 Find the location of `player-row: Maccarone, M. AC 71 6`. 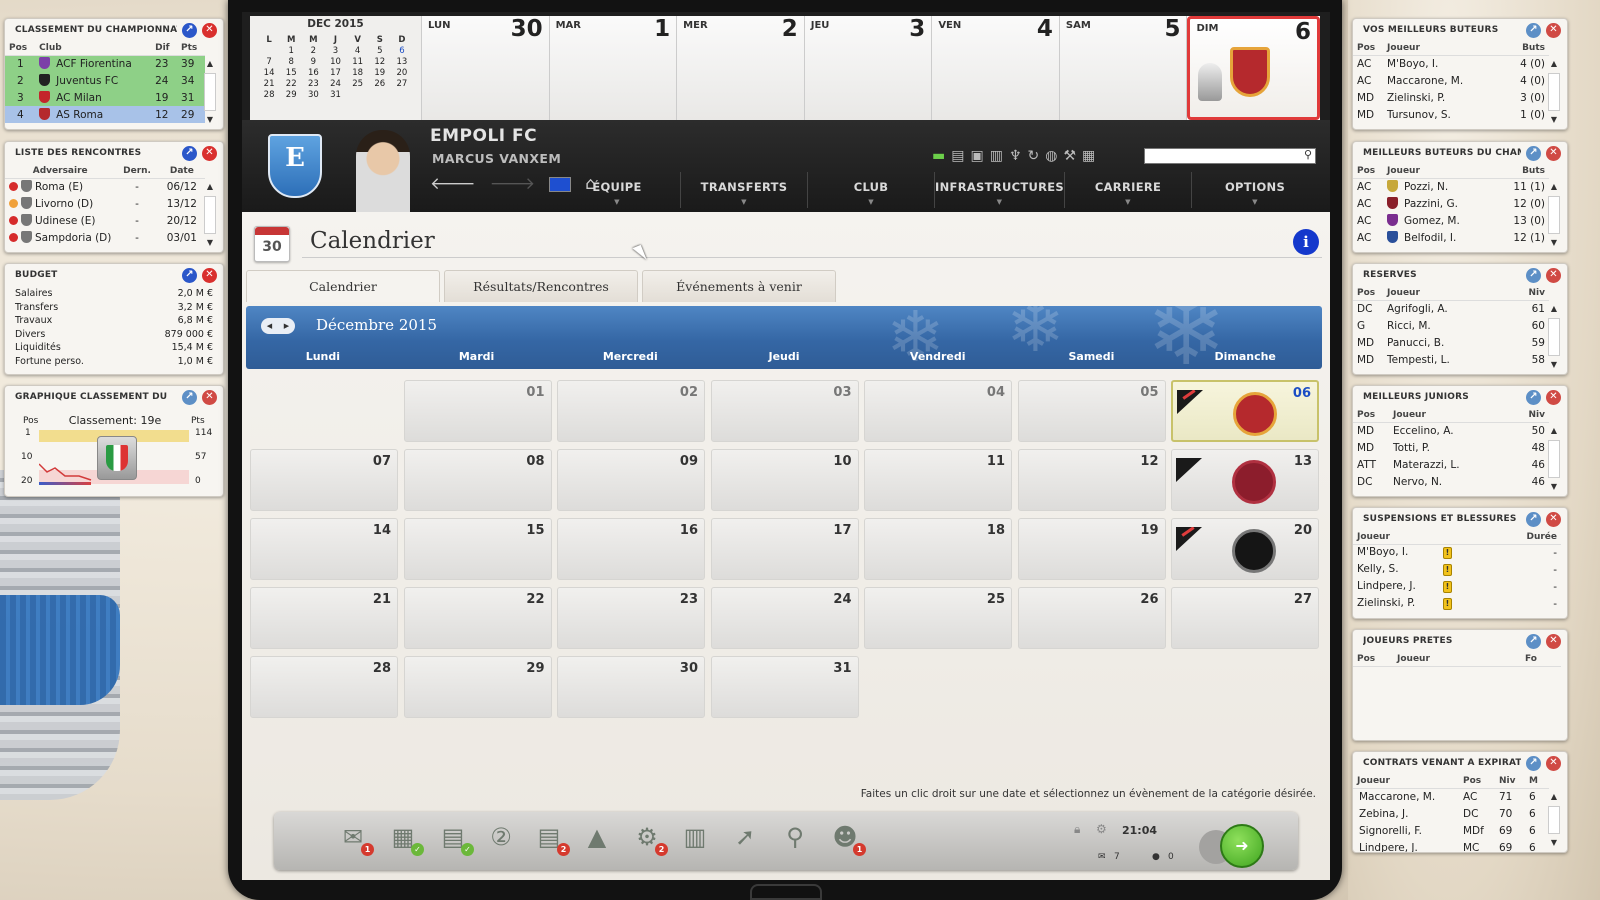

player-row: Maccarone, M. AC 71 6 is located at coordinates (1451, 796).